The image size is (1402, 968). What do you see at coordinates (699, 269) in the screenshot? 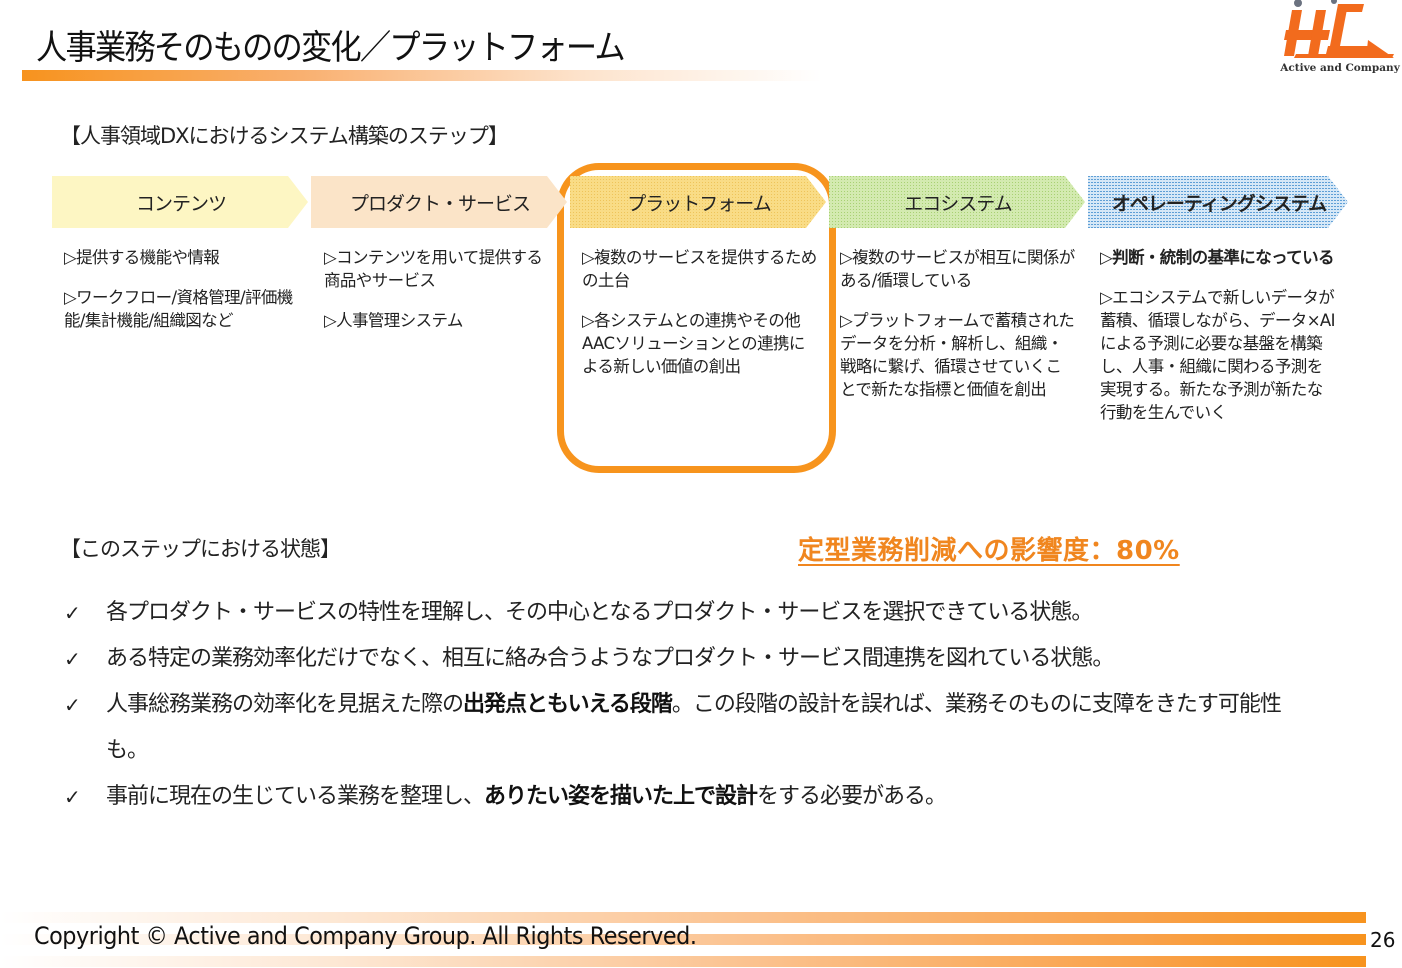
I see `description-item: ▷複数のサービスを提供するための土台` at bounding box center [699, 269].